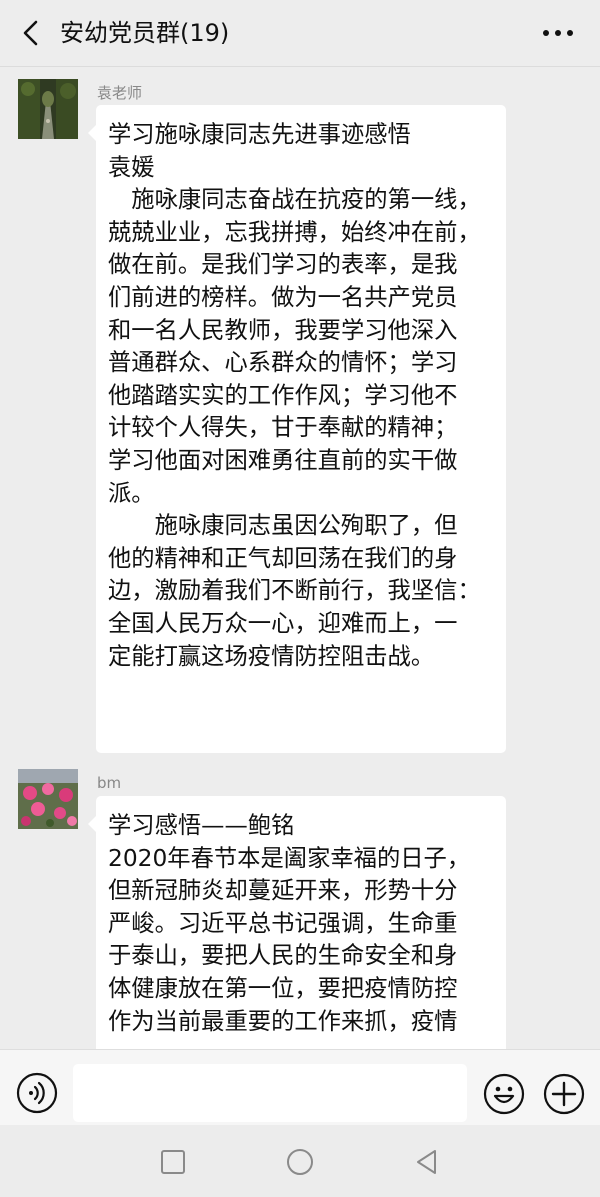  Describe the element at coordinates (145, 33) in the screenshot. I see `chat-title: 安幼党员群(19)` at that location.